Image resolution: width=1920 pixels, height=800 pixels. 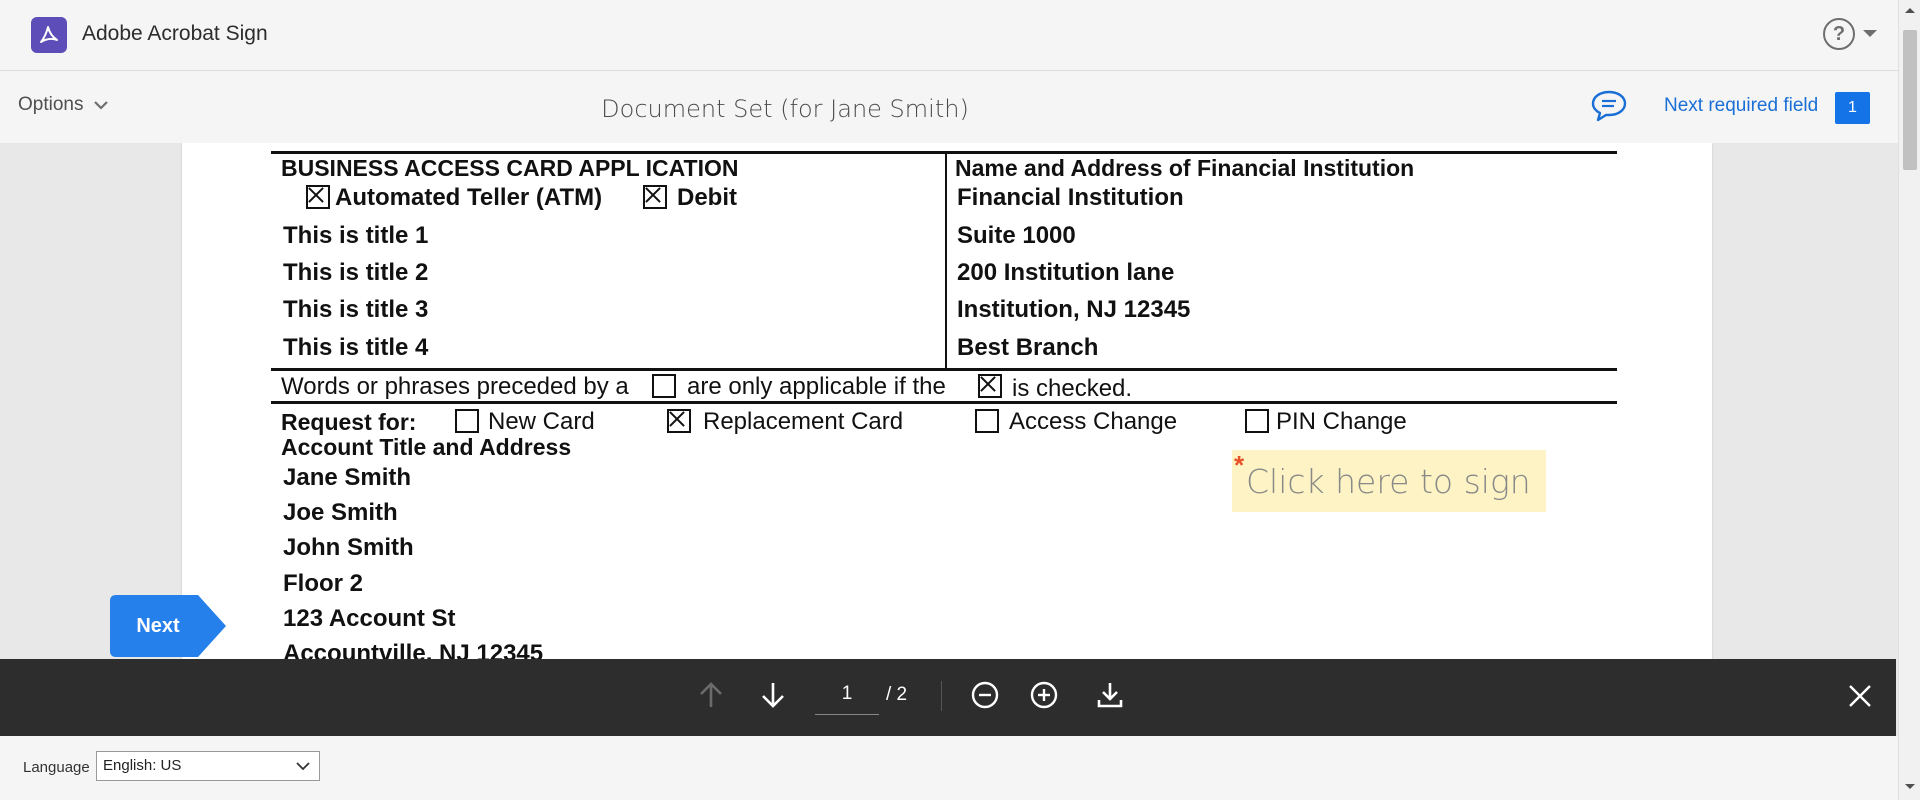 What do you see at coordinates (1852, 108) in the screenshot?
I see `required-field-count-badge: 1` at bounding box center [1852, 108].